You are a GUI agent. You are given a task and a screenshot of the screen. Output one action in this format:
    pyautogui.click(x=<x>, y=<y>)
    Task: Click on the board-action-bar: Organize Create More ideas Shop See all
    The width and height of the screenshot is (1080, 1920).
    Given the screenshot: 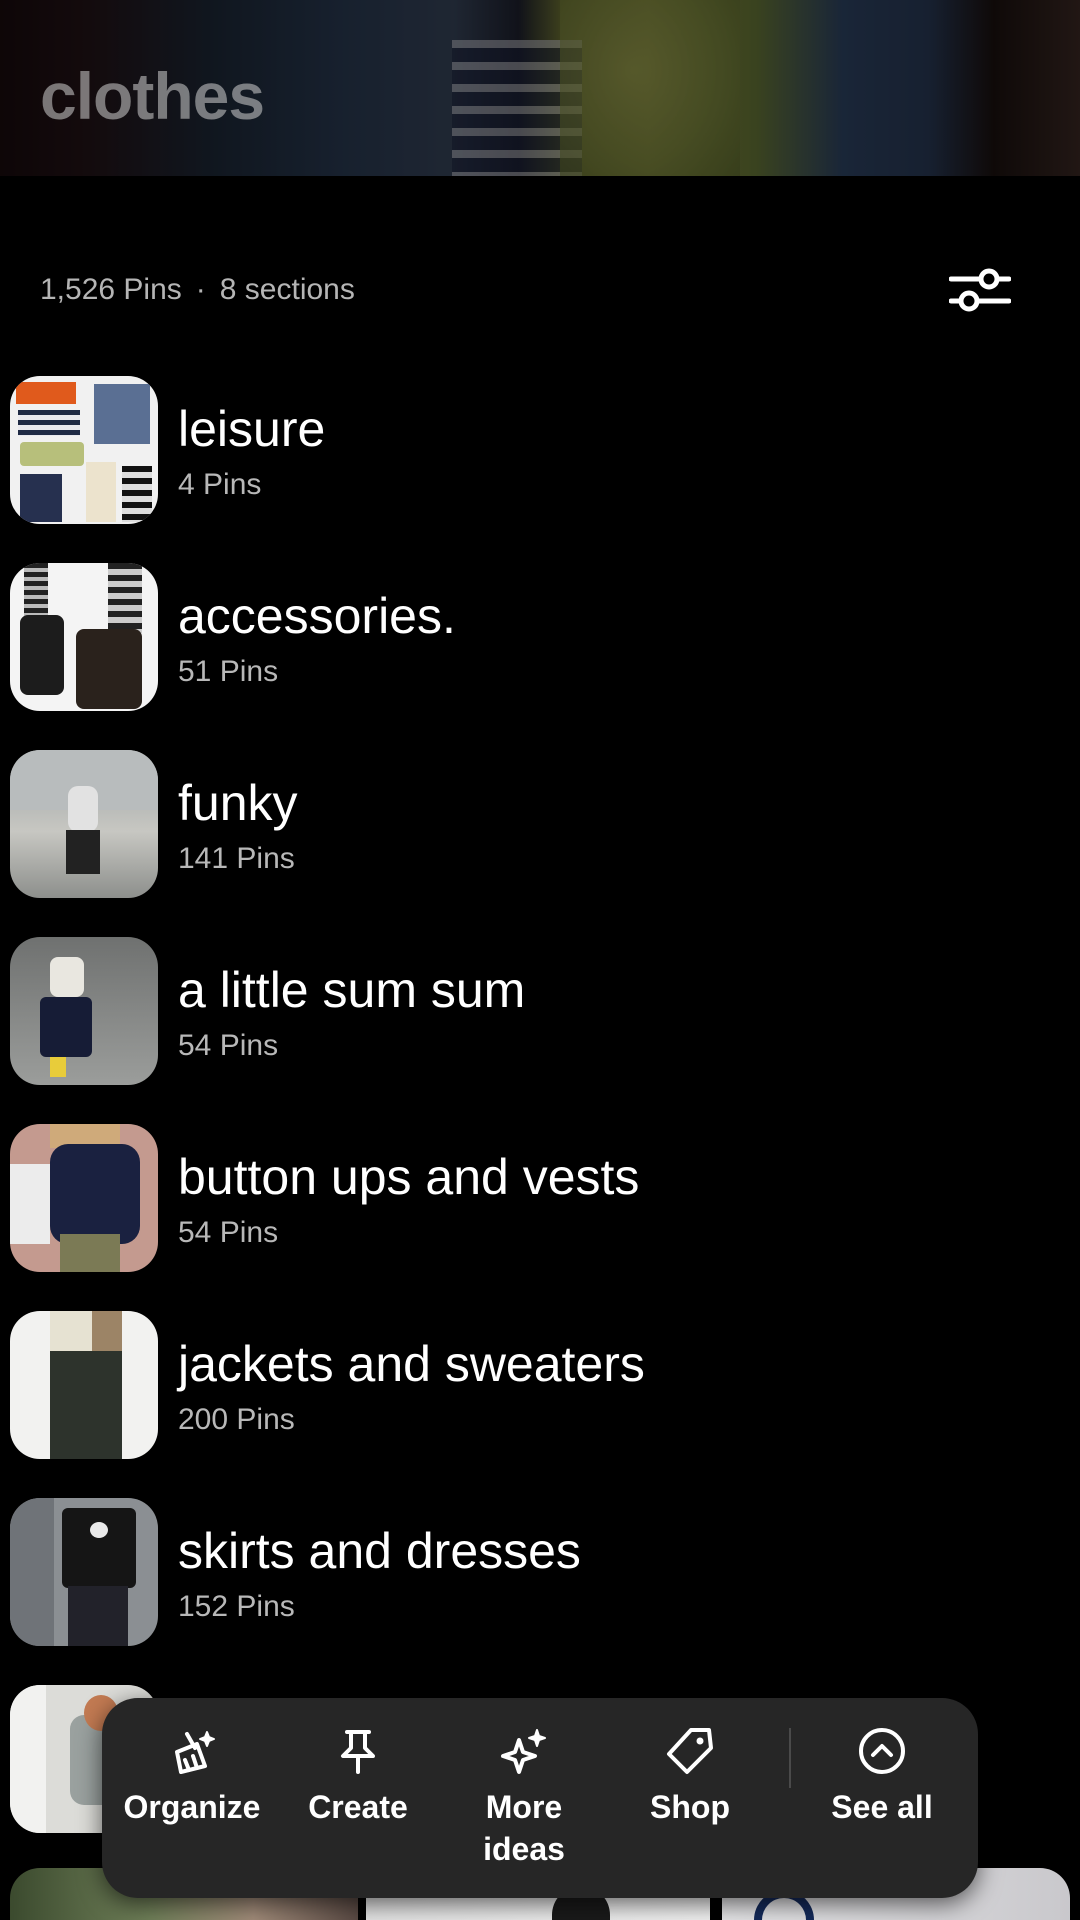 What is the action you would take?
    pyautogui.click(x=540, y=1798)
    